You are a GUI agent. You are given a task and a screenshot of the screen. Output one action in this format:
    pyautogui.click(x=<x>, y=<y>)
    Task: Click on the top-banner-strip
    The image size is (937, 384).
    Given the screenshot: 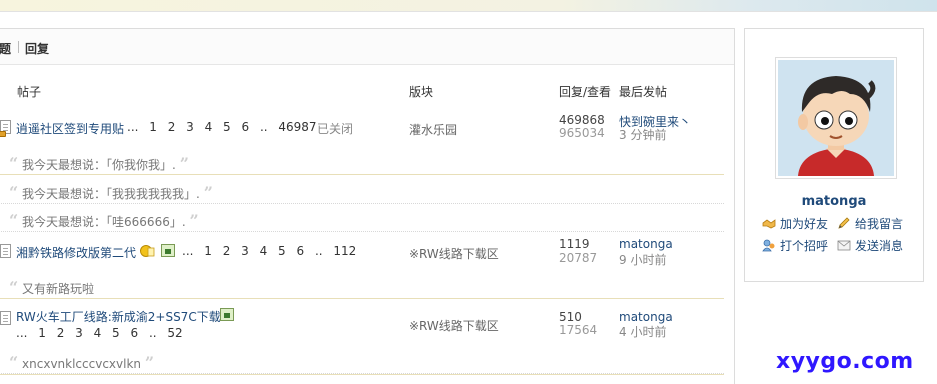 What is the action you would take?
    pyautogui.click(x=468, y=5)
    